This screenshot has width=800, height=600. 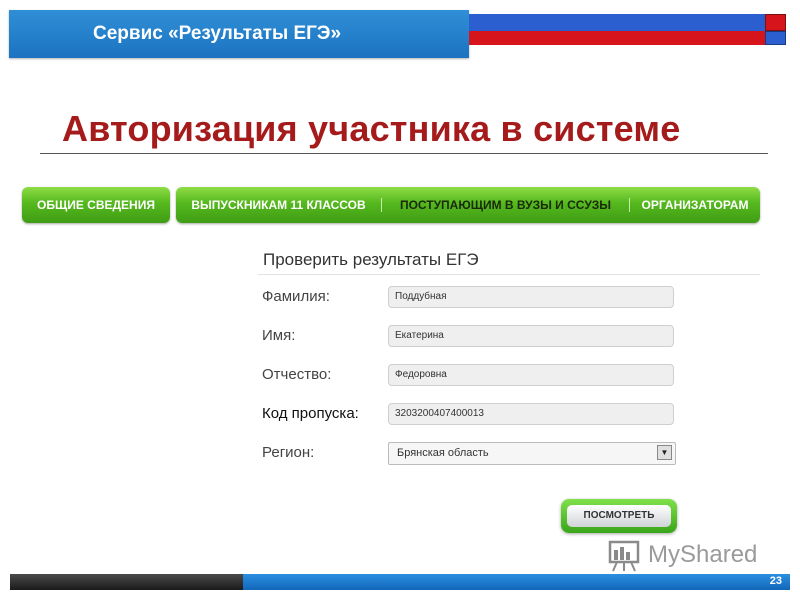 What do you see at coordinates (516, 582) in the screenshot?
I see `footer-bar-blue: 23` at bounding box center [516, 582].